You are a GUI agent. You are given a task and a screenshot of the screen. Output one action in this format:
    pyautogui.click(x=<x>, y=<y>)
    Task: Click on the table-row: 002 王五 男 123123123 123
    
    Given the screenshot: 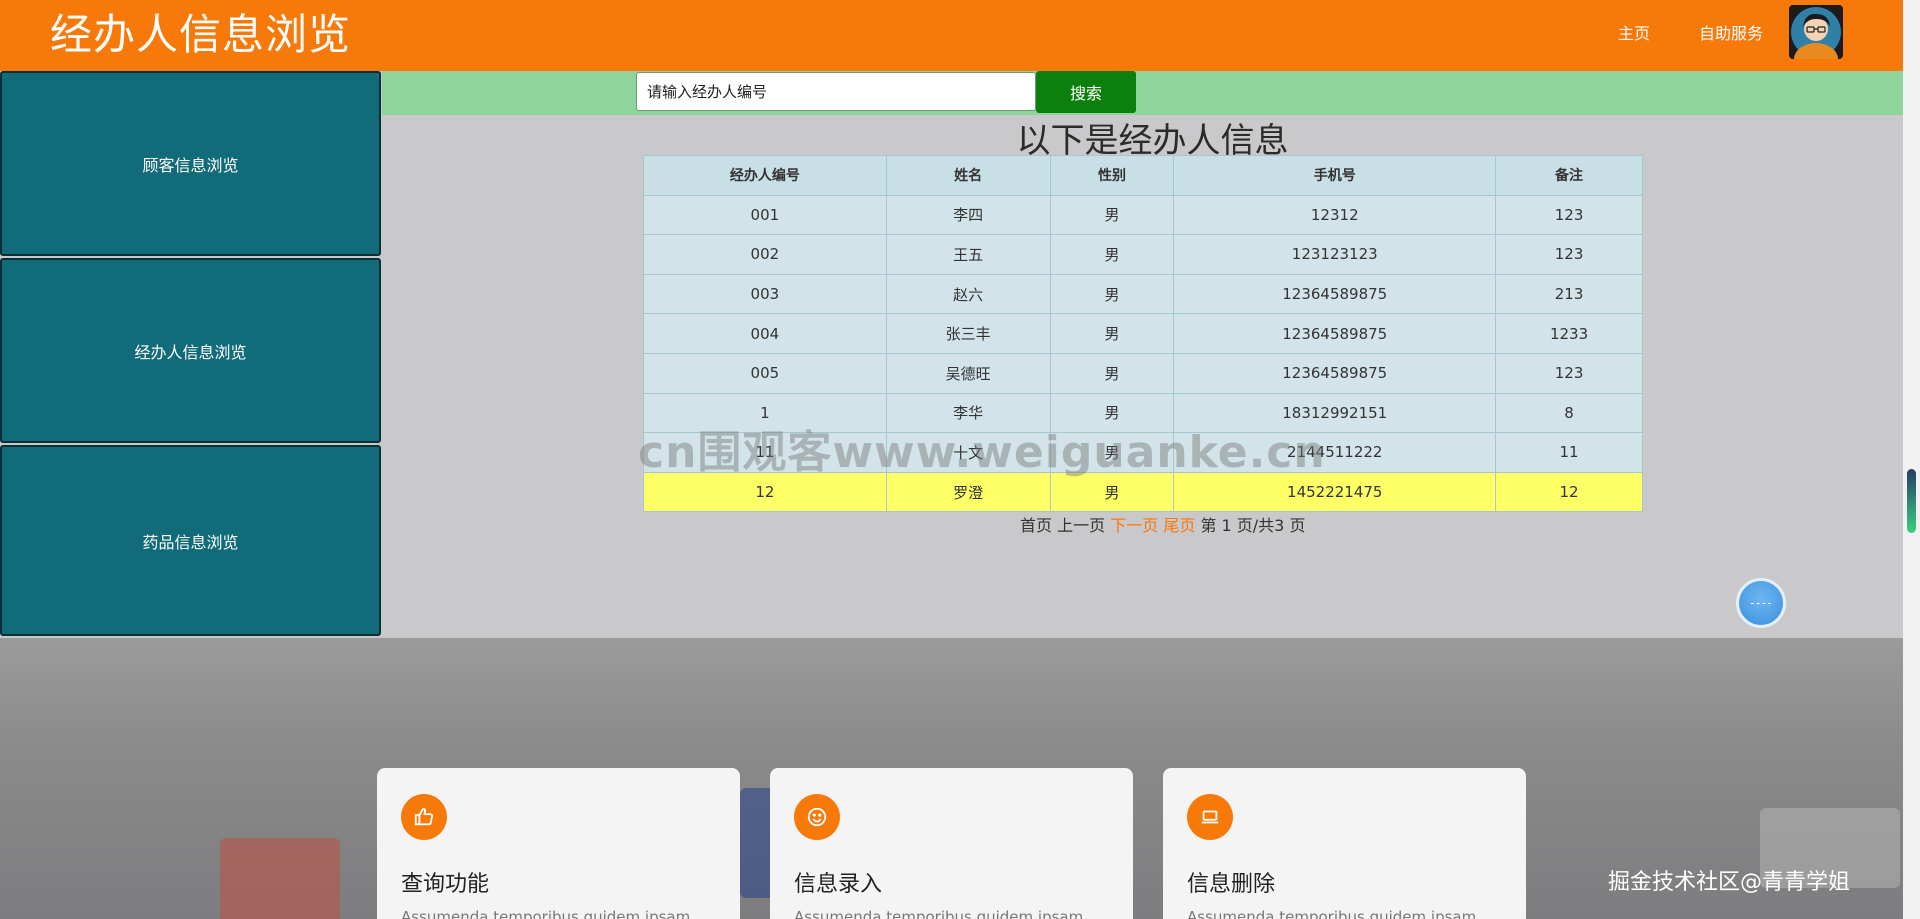 What is the action you would take?
    pyautogui.click(x=1143, y=254)
    